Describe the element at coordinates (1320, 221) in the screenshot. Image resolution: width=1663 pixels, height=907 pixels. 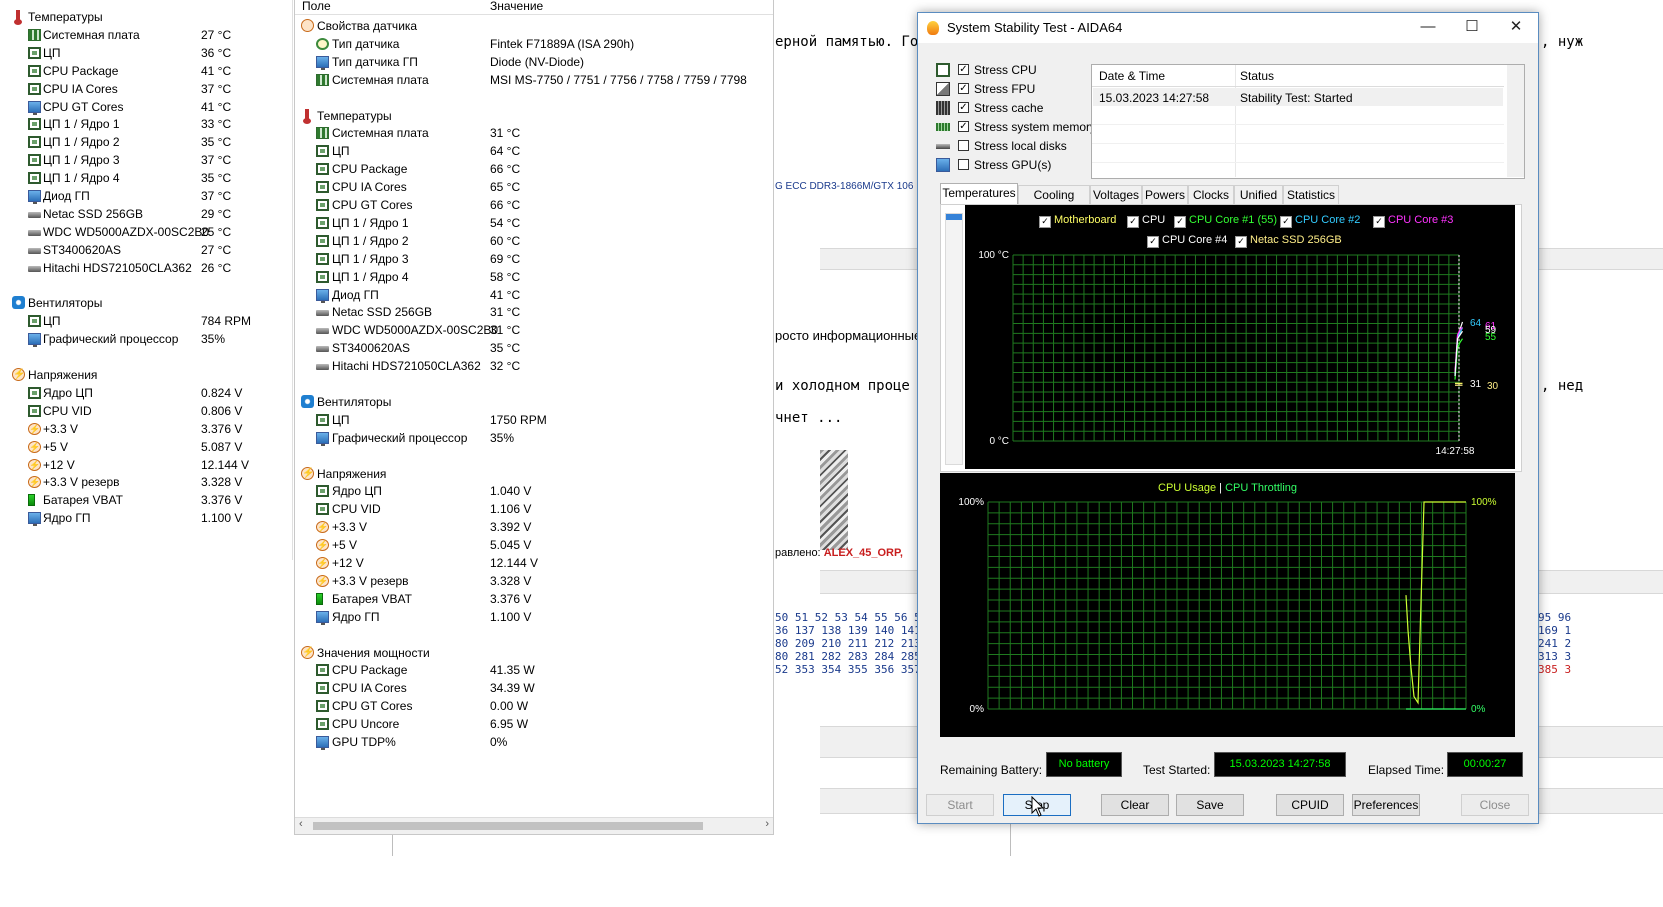
I see `temperature-legend-item: ✓ CPU Core #2` at that location.